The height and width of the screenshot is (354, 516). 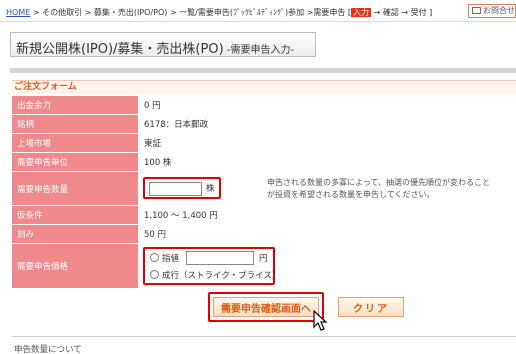 I want to click on row-label: 仮条件, so click(x=75, y=215).